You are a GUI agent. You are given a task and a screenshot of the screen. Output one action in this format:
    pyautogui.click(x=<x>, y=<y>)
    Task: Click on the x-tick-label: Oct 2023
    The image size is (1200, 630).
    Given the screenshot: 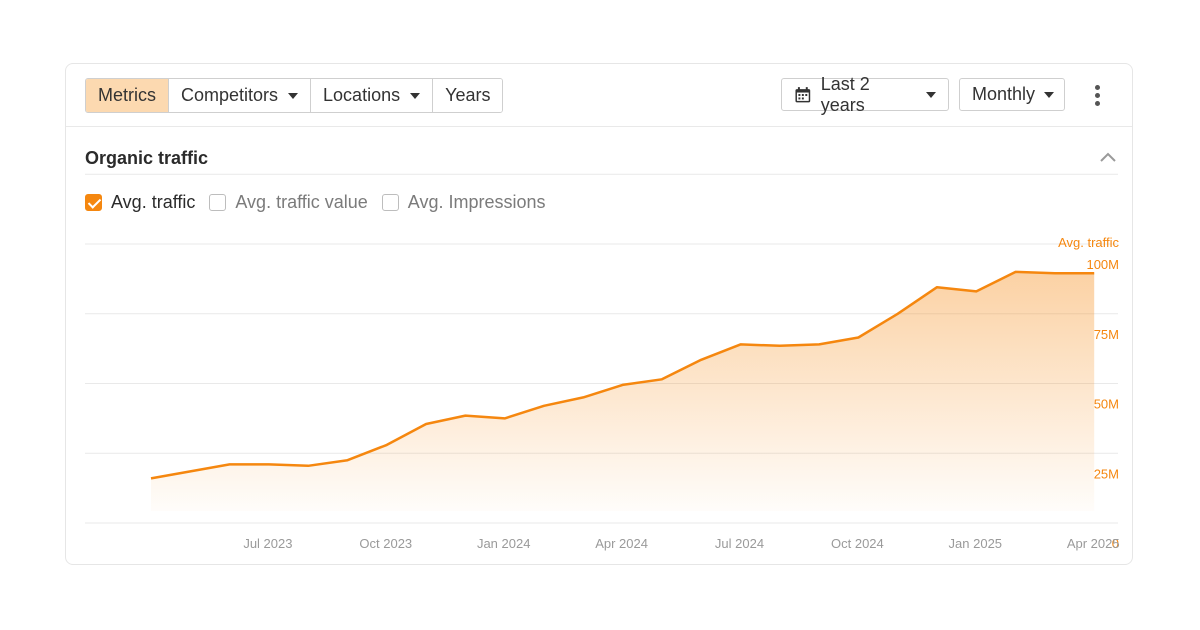 What is the action you would take?
    pyautogui.click(x=385, y=543)
    